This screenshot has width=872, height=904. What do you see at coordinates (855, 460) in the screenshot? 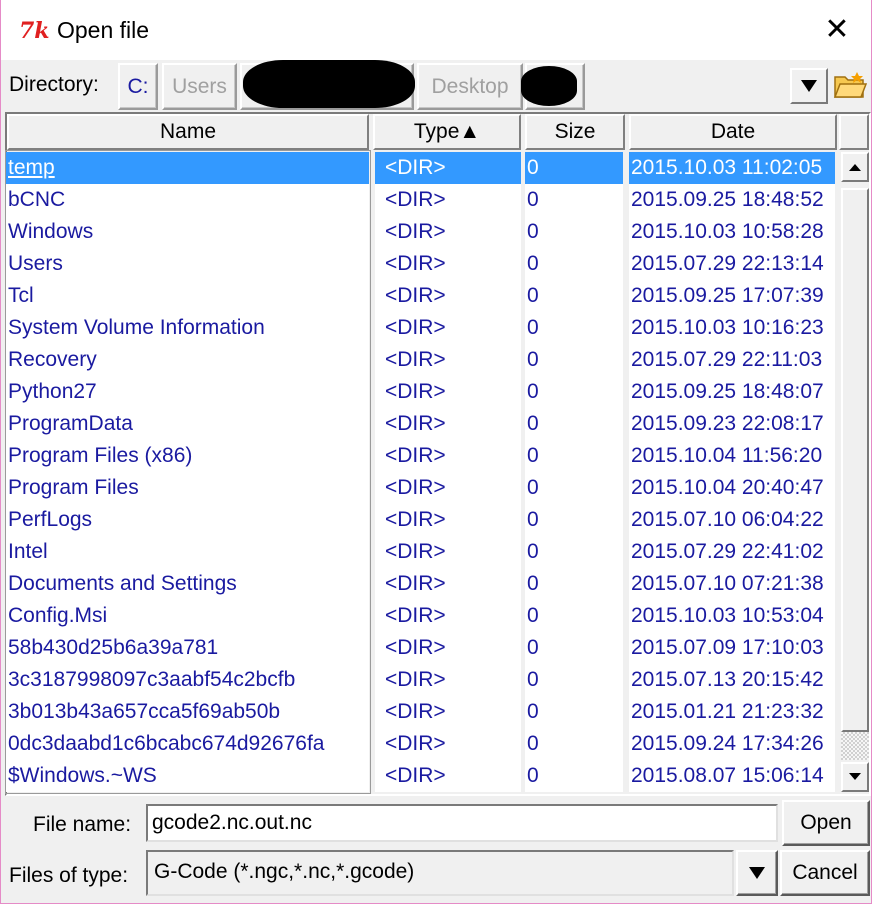
I see `scroll-thumb` at bounding box center [855, 460].